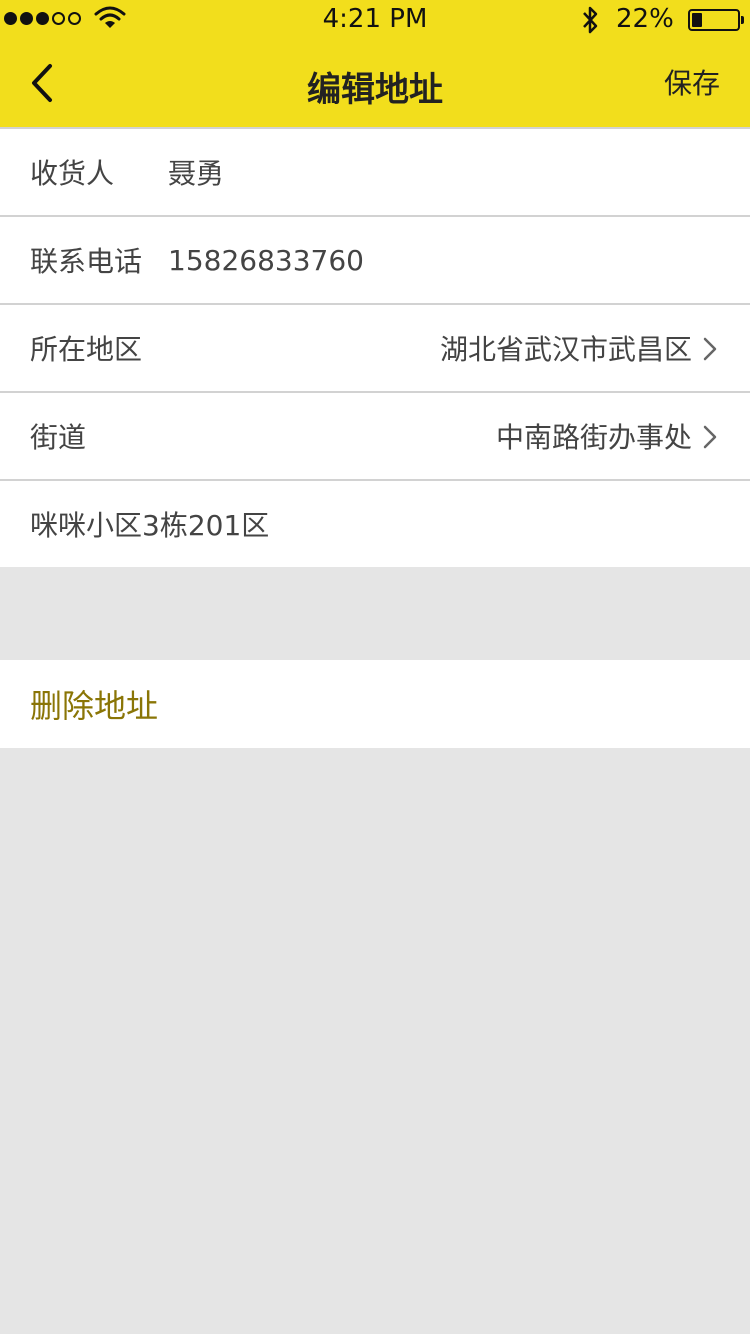 The height and width of the screenshot is (1334, 750). Describe the element at coordinates (86, 261) in the screenshot. I see `phone-label: 联系电话` at that location.